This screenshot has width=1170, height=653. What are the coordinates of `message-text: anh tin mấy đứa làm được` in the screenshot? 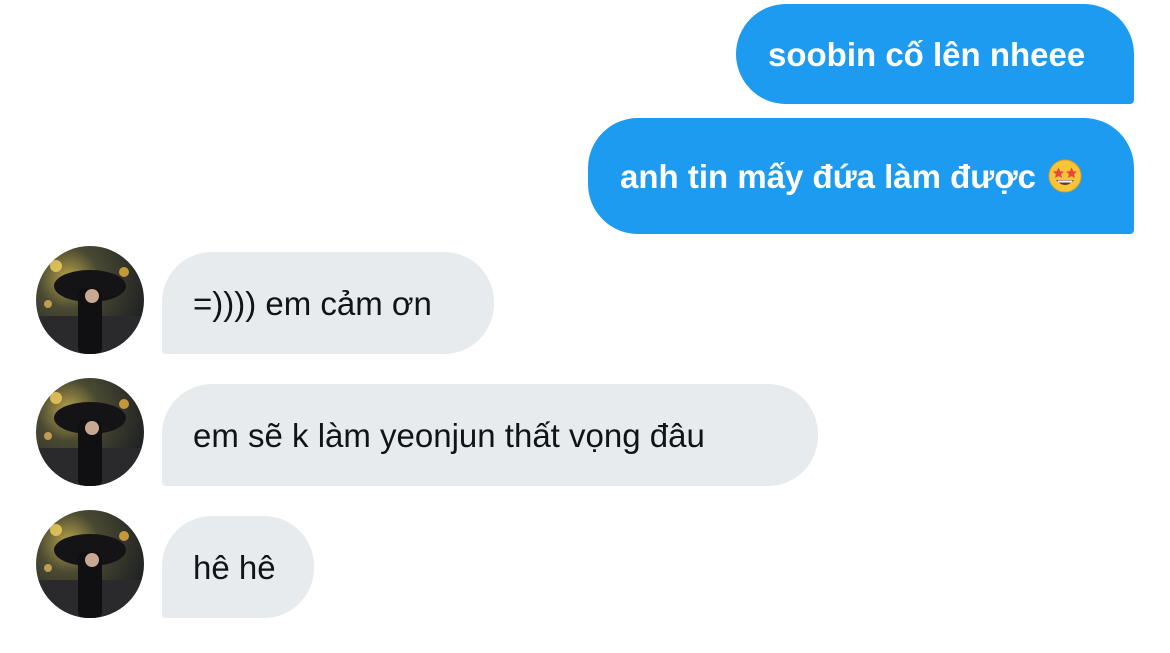 It's located at (828, 176).